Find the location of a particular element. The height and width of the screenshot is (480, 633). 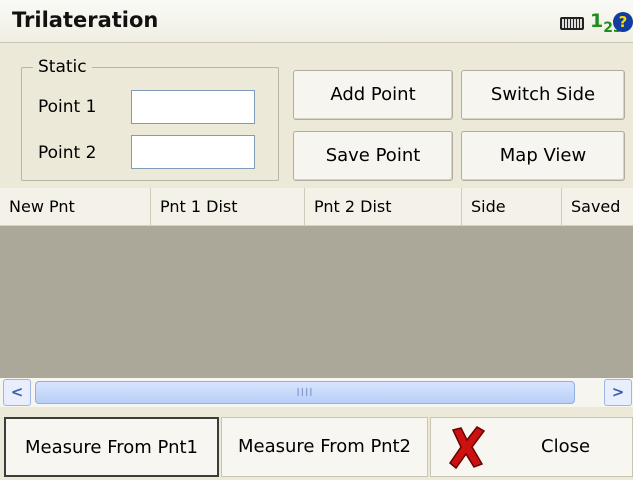

help-icon: ? is located at coordinates (623, 22).